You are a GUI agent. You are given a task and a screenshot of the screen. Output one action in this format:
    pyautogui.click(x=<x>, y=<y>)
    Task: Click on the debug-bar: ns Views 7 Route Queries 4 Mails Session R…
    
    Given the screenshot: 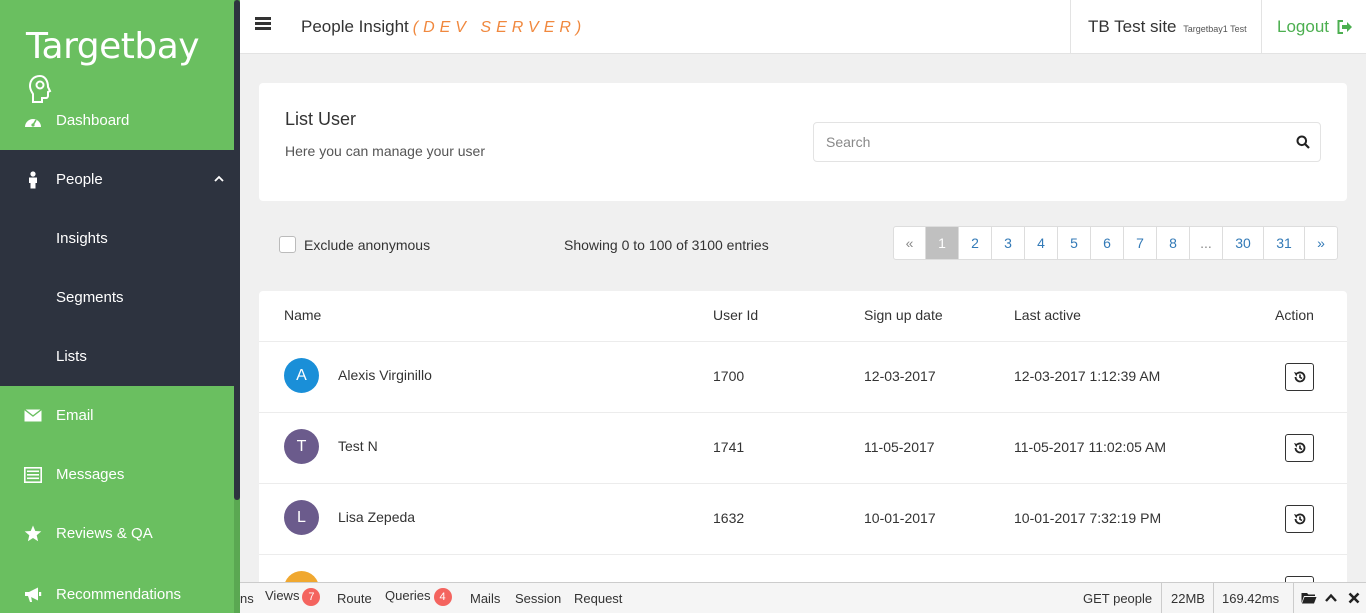 What is the action you would take?
    pyautogui.click(x=803, y=597)
    